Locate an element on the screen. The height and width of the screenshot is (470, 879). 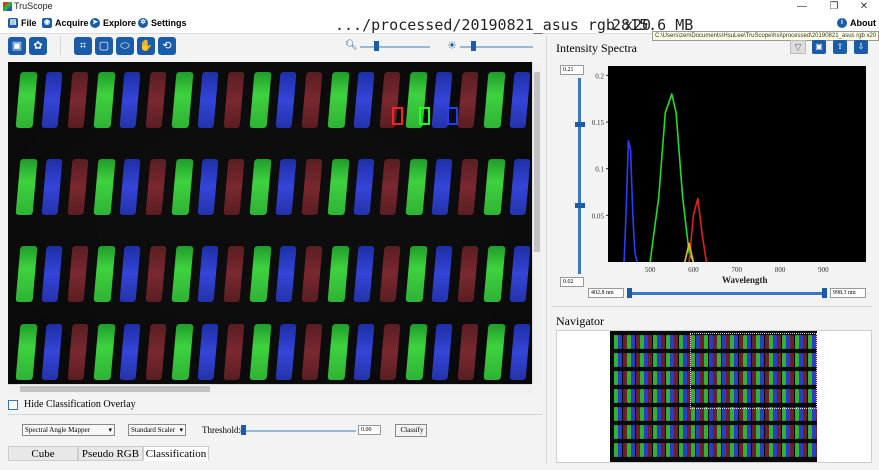
save-spectra-button: ▣ is located at coordinates (819, 47).